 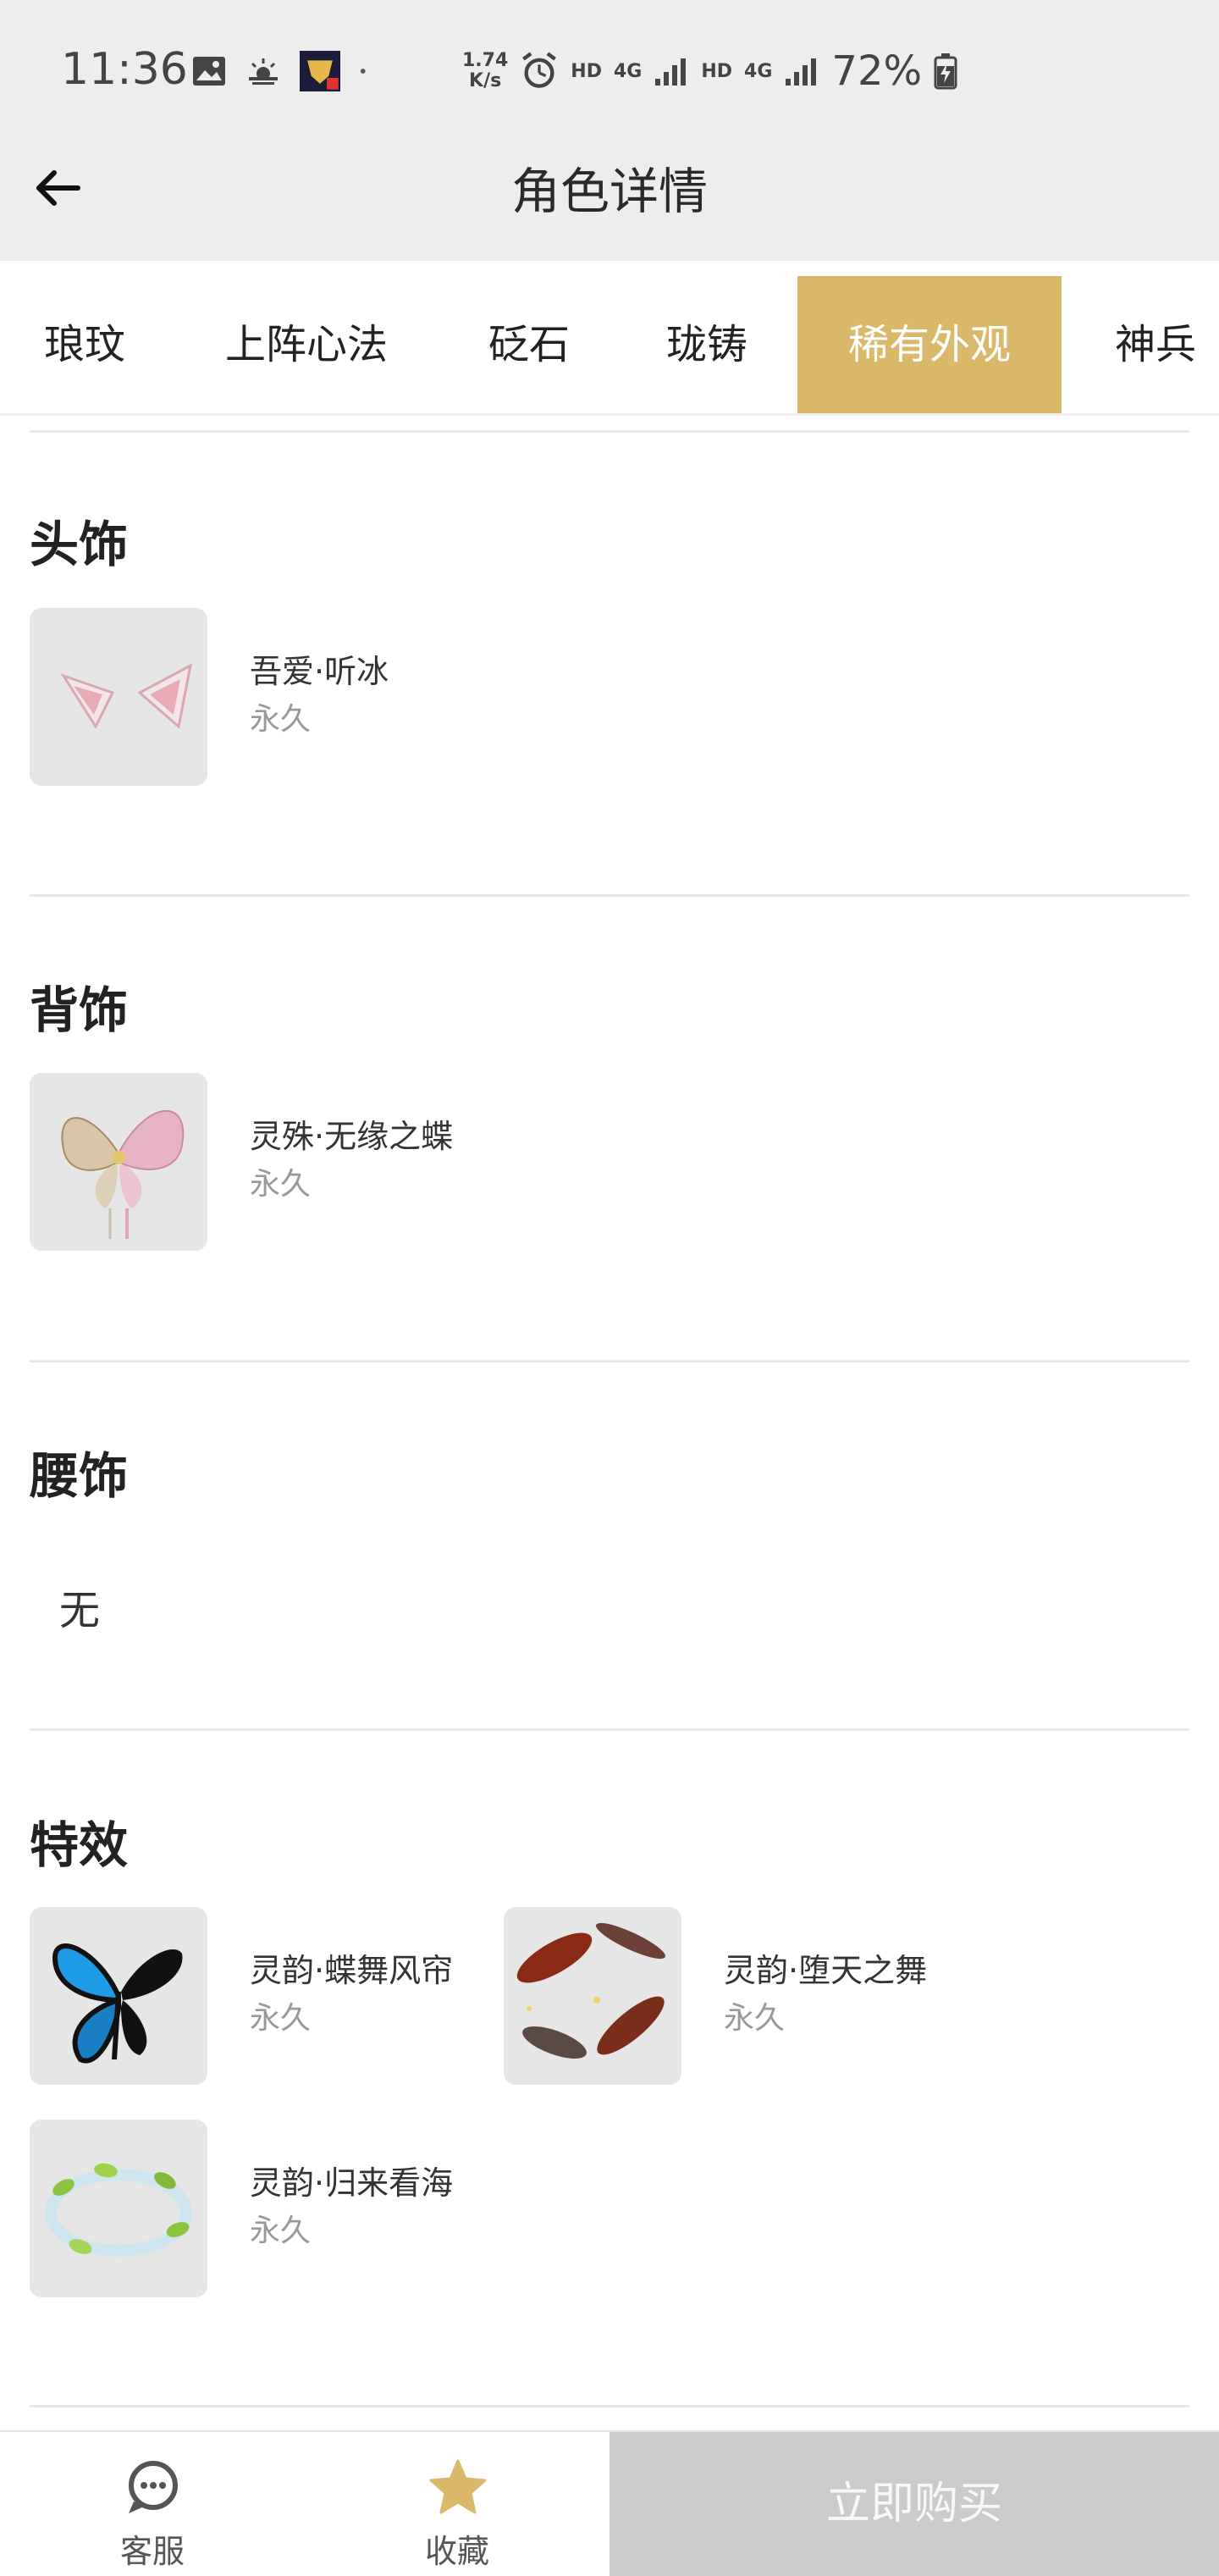 What do you see at coordinates (281, 1184) in the screenshot?
I see `backwear-item-duration: 永久` at bounding box center [281, 1184].